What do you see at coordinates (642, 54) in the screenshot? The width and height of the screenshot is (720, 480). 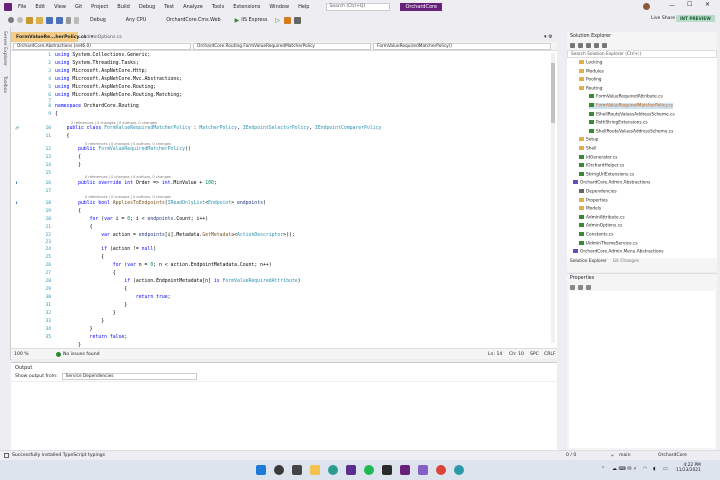 I see `solution-search: Search Solution Explorer (Ctrl+;)` at bounding box center [642, 54].